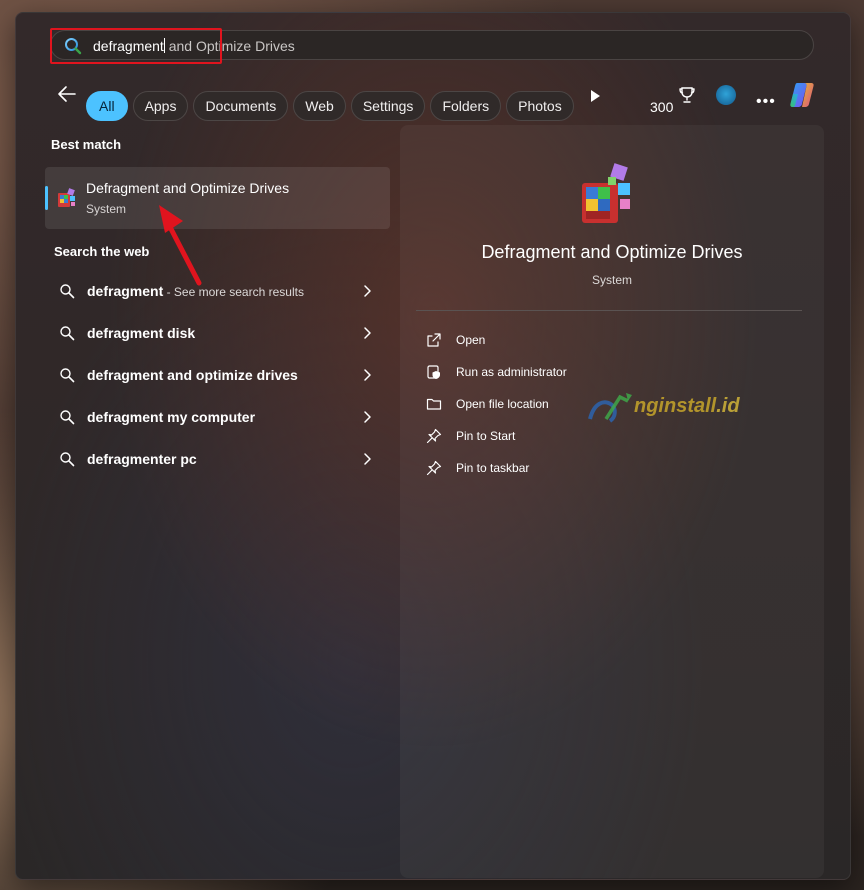  I want to click on trophy-icon, so click(687, 95).